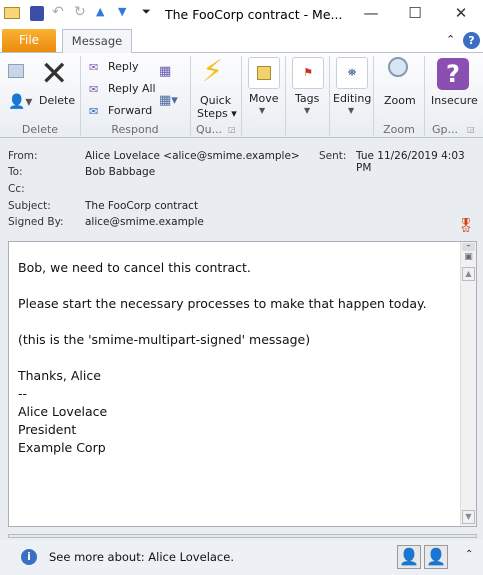 This screenshot has height=575, width=483. What do you see at coordinates (468, 258) in the screenshot?
I see `view-icon: ▣` at bounding box center [468, 258].